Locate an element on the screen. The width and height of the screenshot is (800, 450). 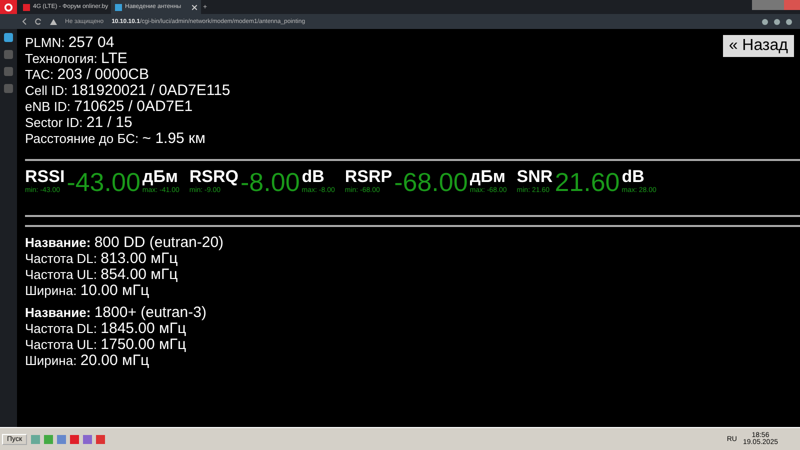
metric-value: 21.60 is located at coordinates (587, 182).